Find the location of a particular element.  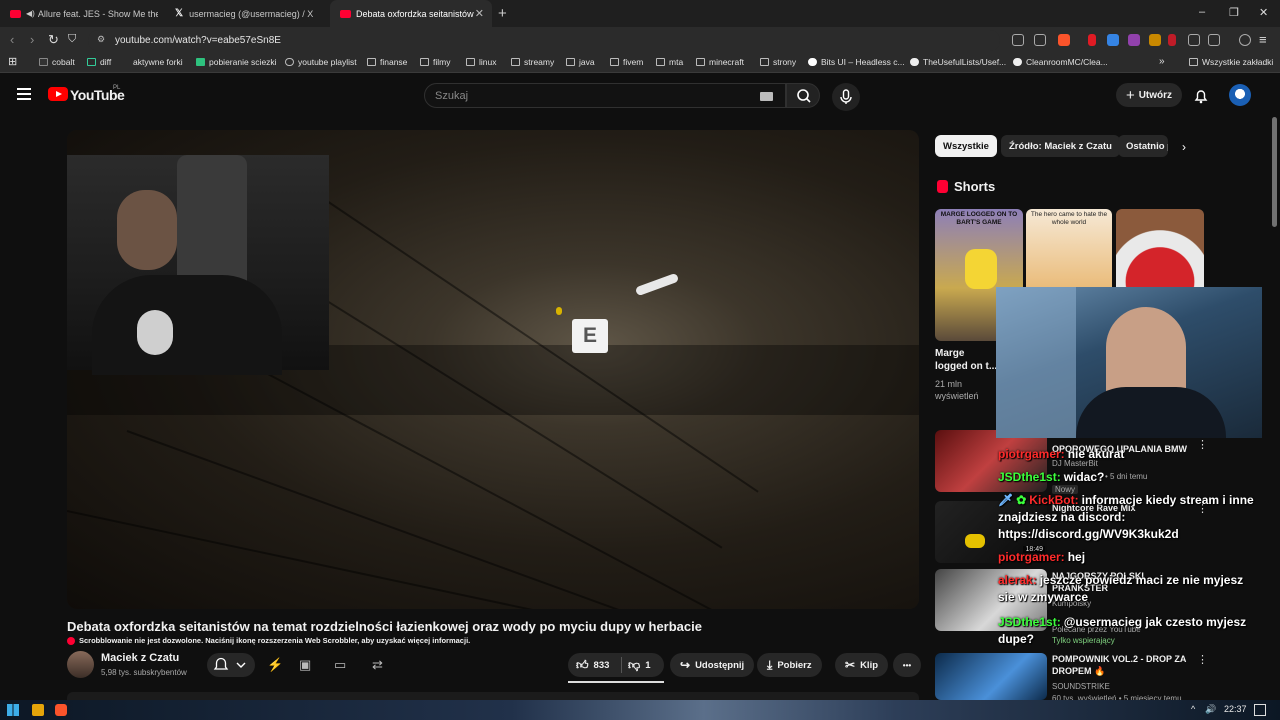

tab-x: 𝕏 usermacieg (@usermacieg) / X is located at coordinates (246, 13).